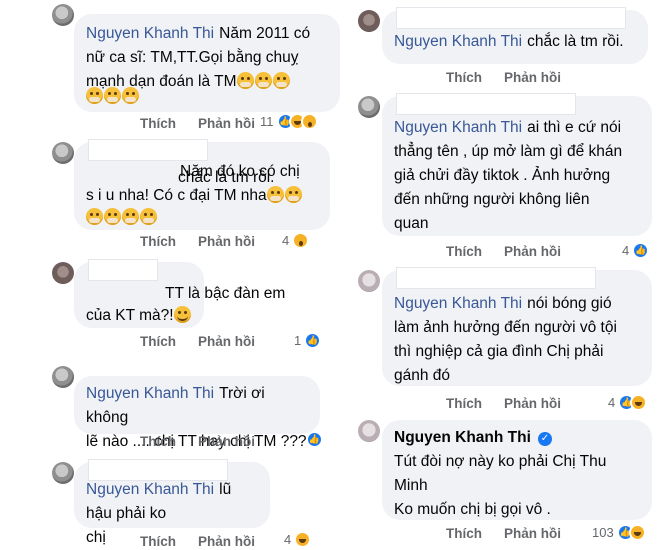 This screenshot has width=660, height=550. Describe the element at coordinates (289, 121) in the screenshot. I see `reaction-summary: 11 👍` at that location.